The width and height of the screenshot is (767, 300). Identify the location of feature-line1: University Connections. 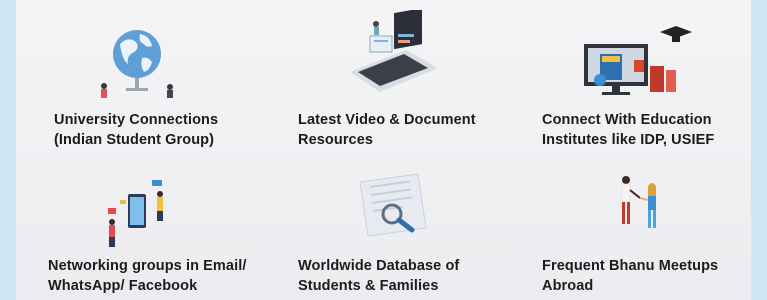
(136, 120).